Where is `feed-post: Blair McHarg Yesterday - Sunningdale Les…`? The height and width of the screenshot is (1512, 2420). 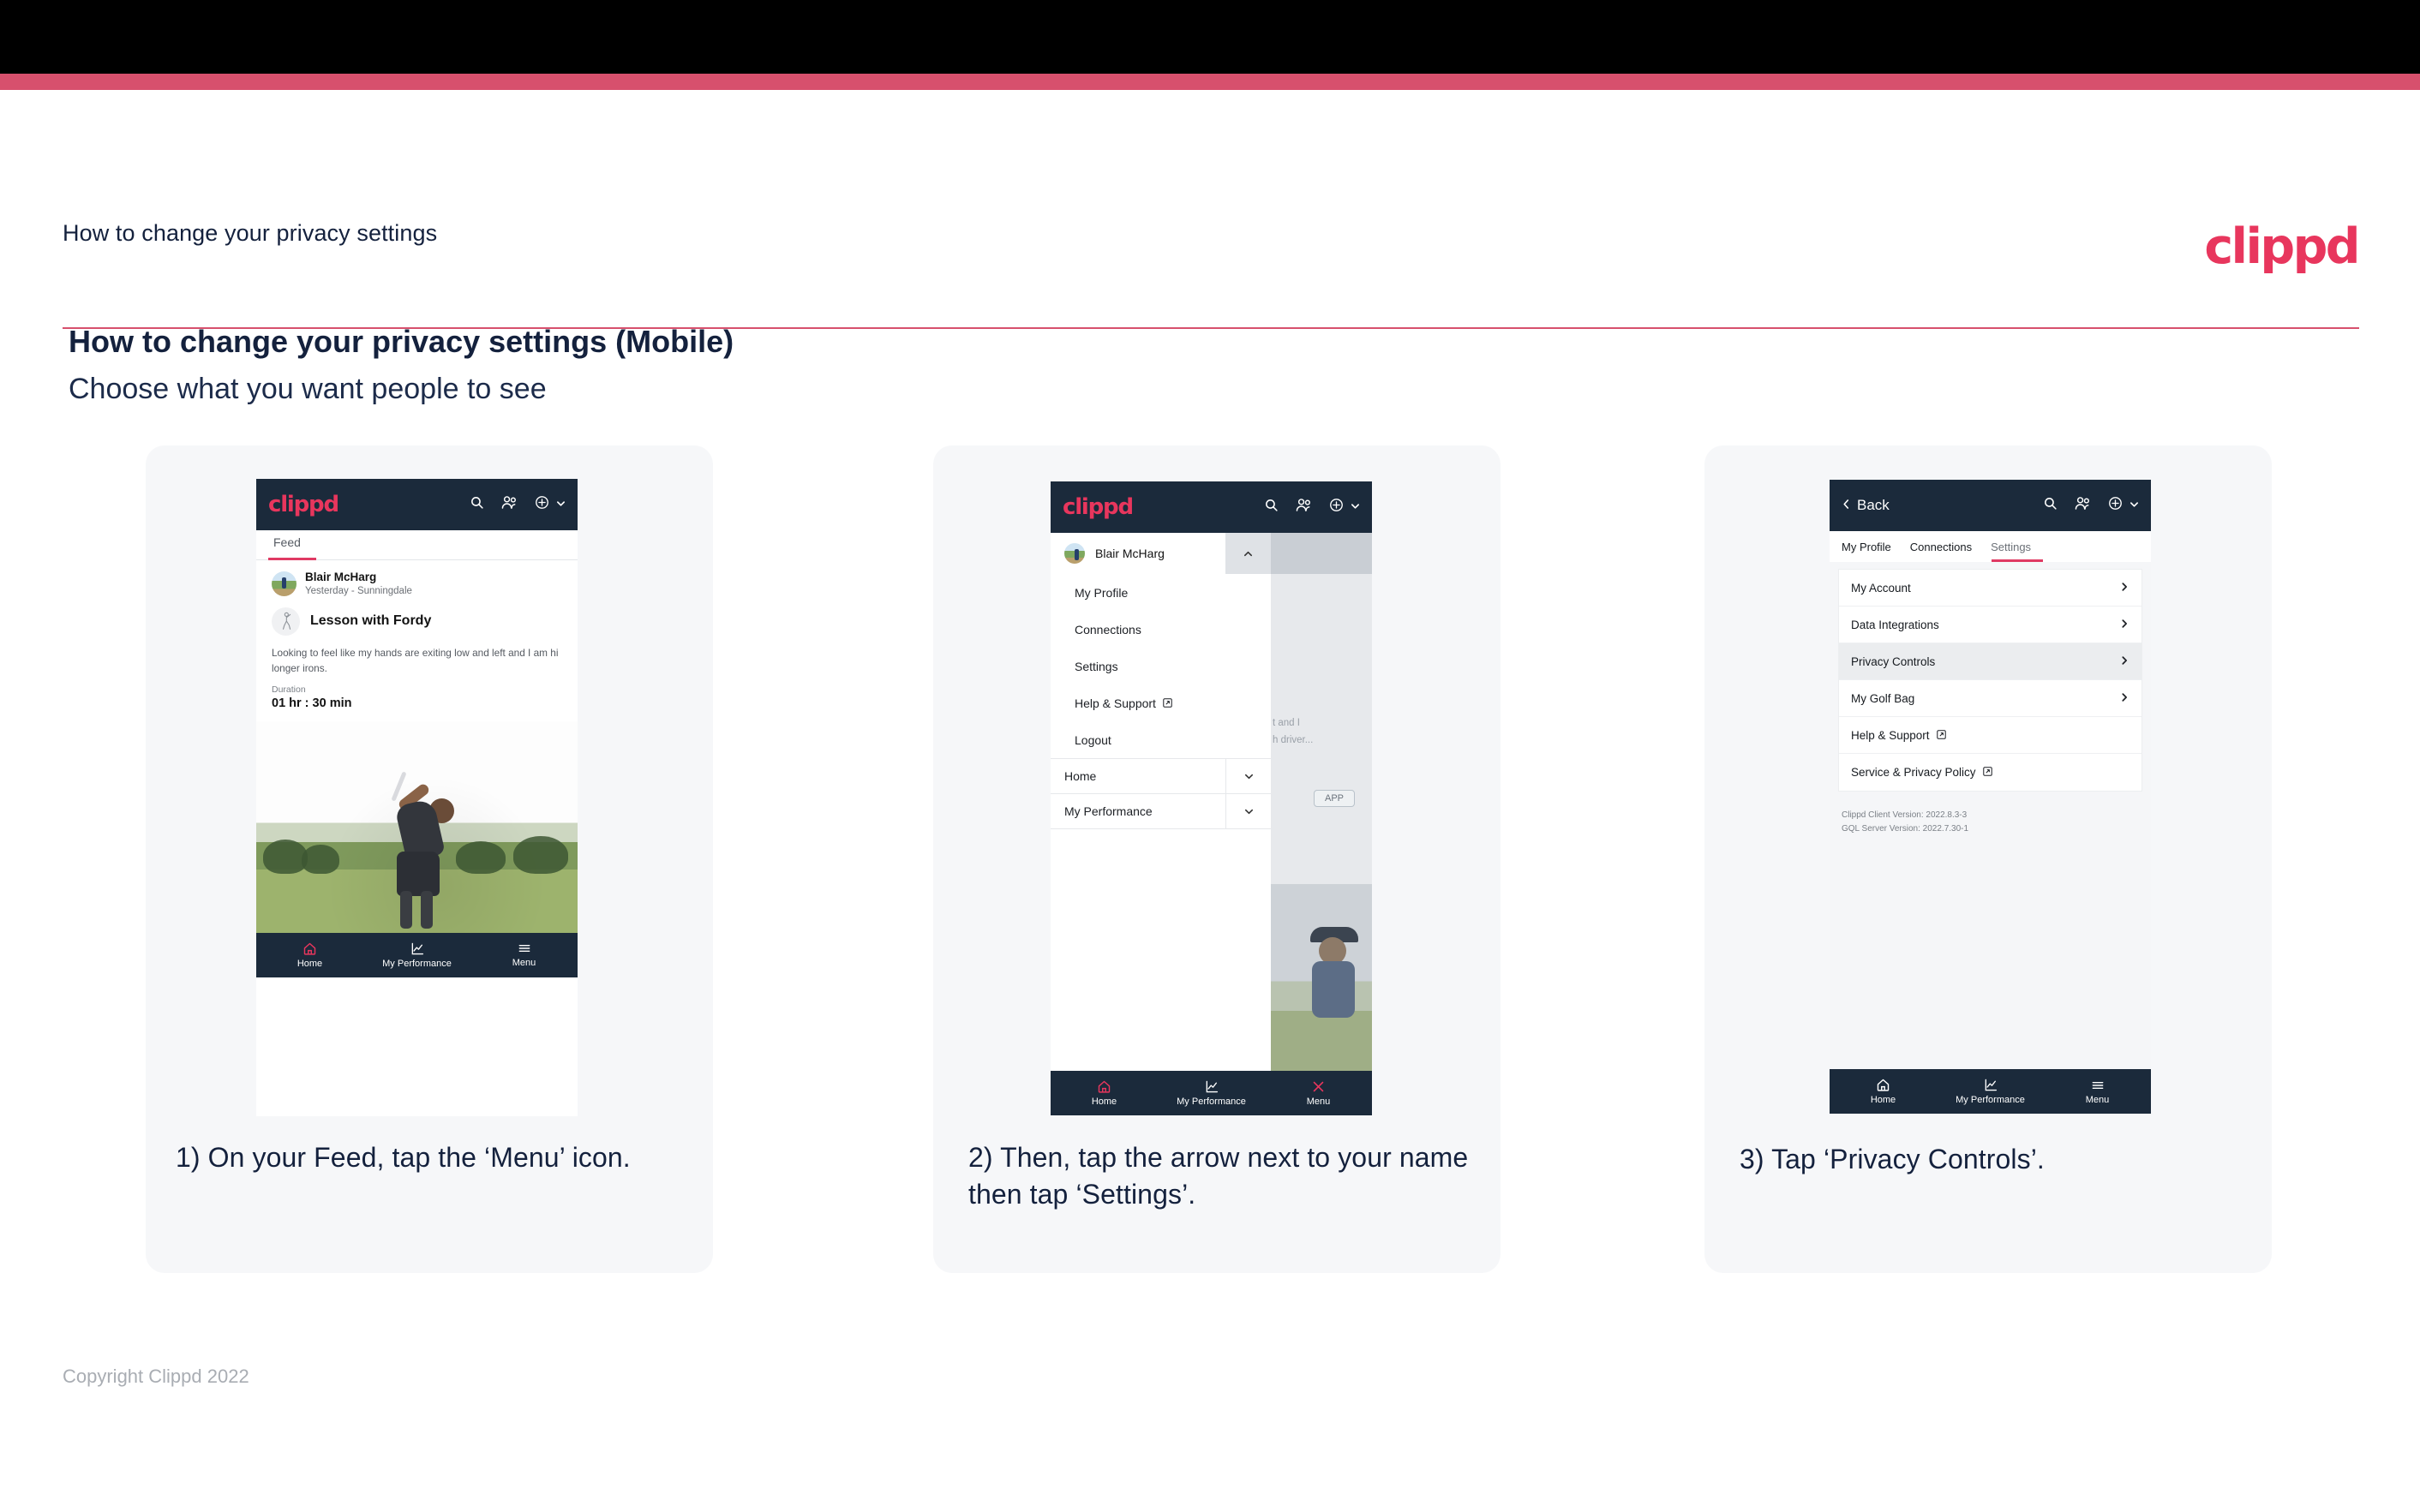 feed-post: Blair McHarg Yesterday - Sunningdale Les… is located at coordinates (417, 635).